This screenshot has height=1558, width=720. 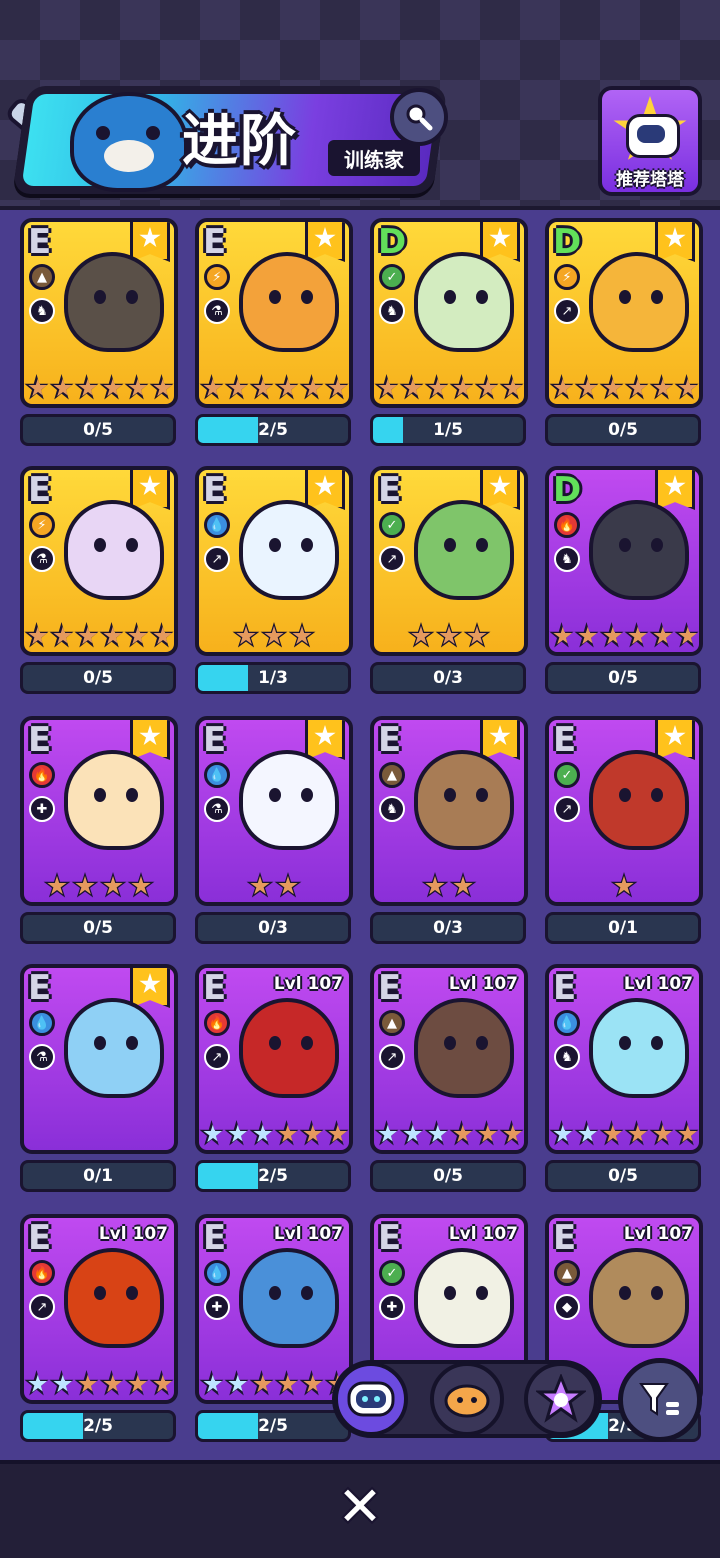 What do you see at coordinates (624, 313) in the screenshot?
I see `creature-card: D ⚡ ↗` at bounding box center [624, 313].